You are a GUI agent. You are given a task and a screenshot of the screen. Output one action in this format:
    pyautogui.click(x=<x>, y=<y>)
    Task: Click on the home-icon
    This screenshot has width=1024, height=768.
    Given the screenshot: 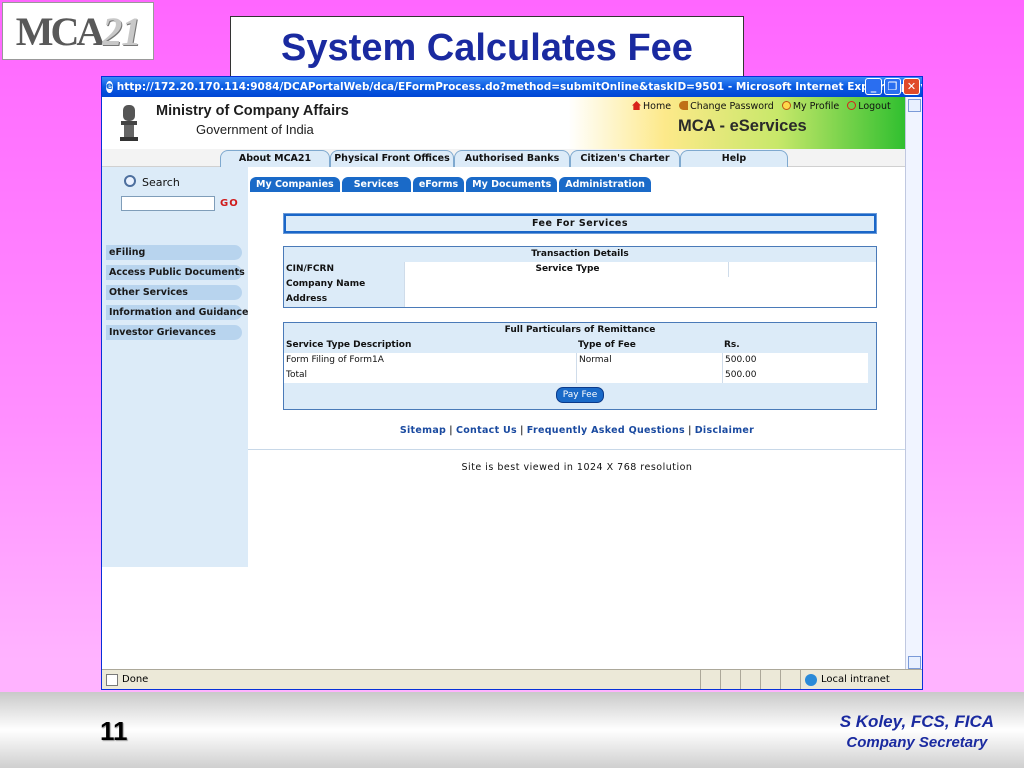 What is the action you would take?
    pyautogui.click(x=636, y=105)
    